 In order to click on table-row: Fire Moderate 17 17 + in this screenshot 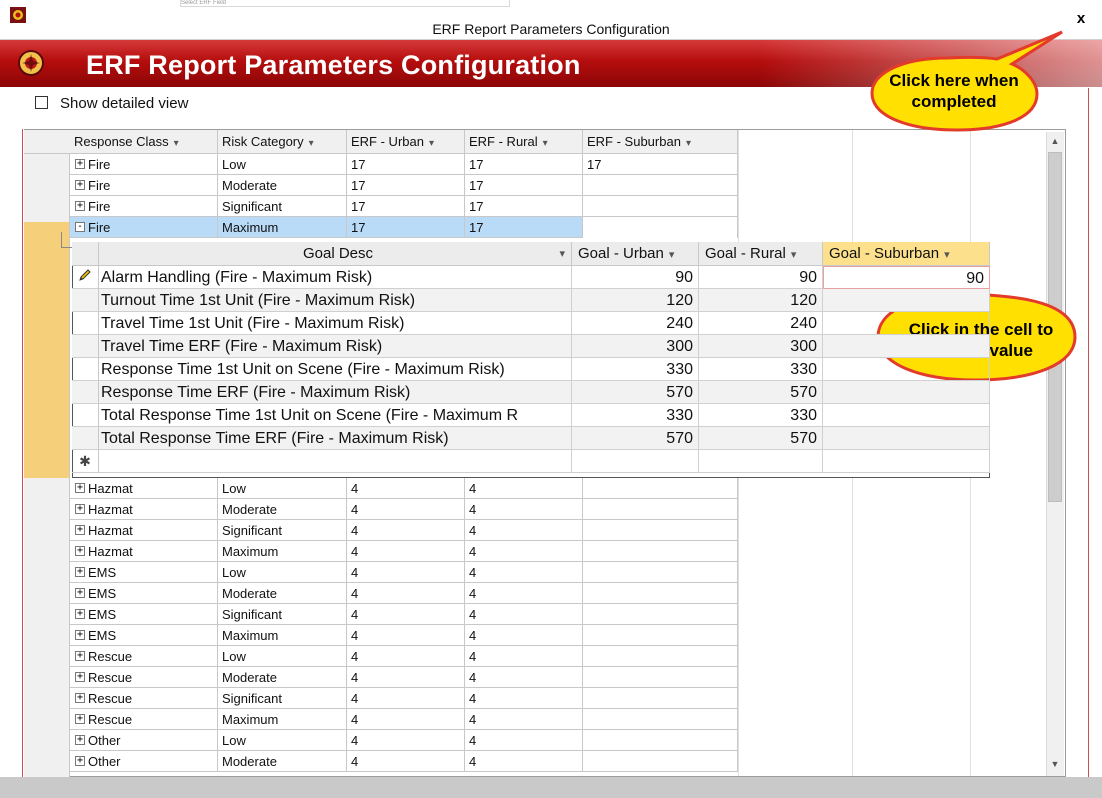, I will do `click(404, 185)`.